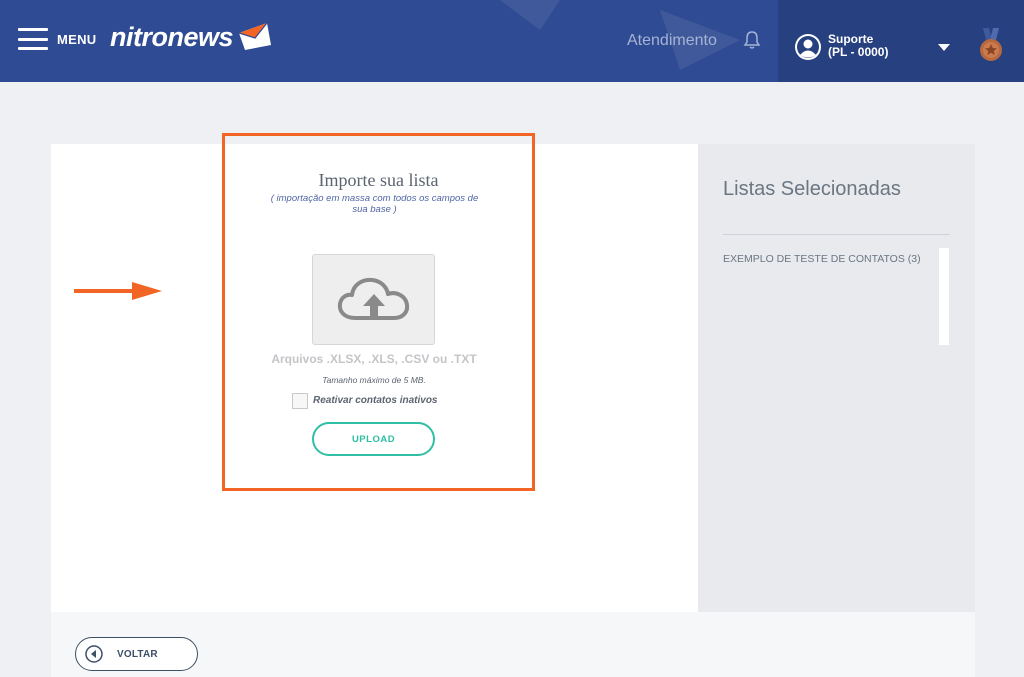  Describe the element at coordinates (858, 52) in the screenshot. I see `user-code: (PL - 0000)` at that location.